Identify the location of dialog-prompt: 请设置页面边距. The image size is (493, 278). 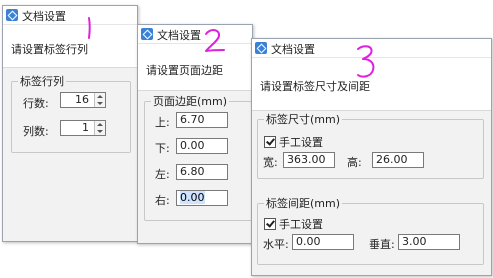
(184, 70).